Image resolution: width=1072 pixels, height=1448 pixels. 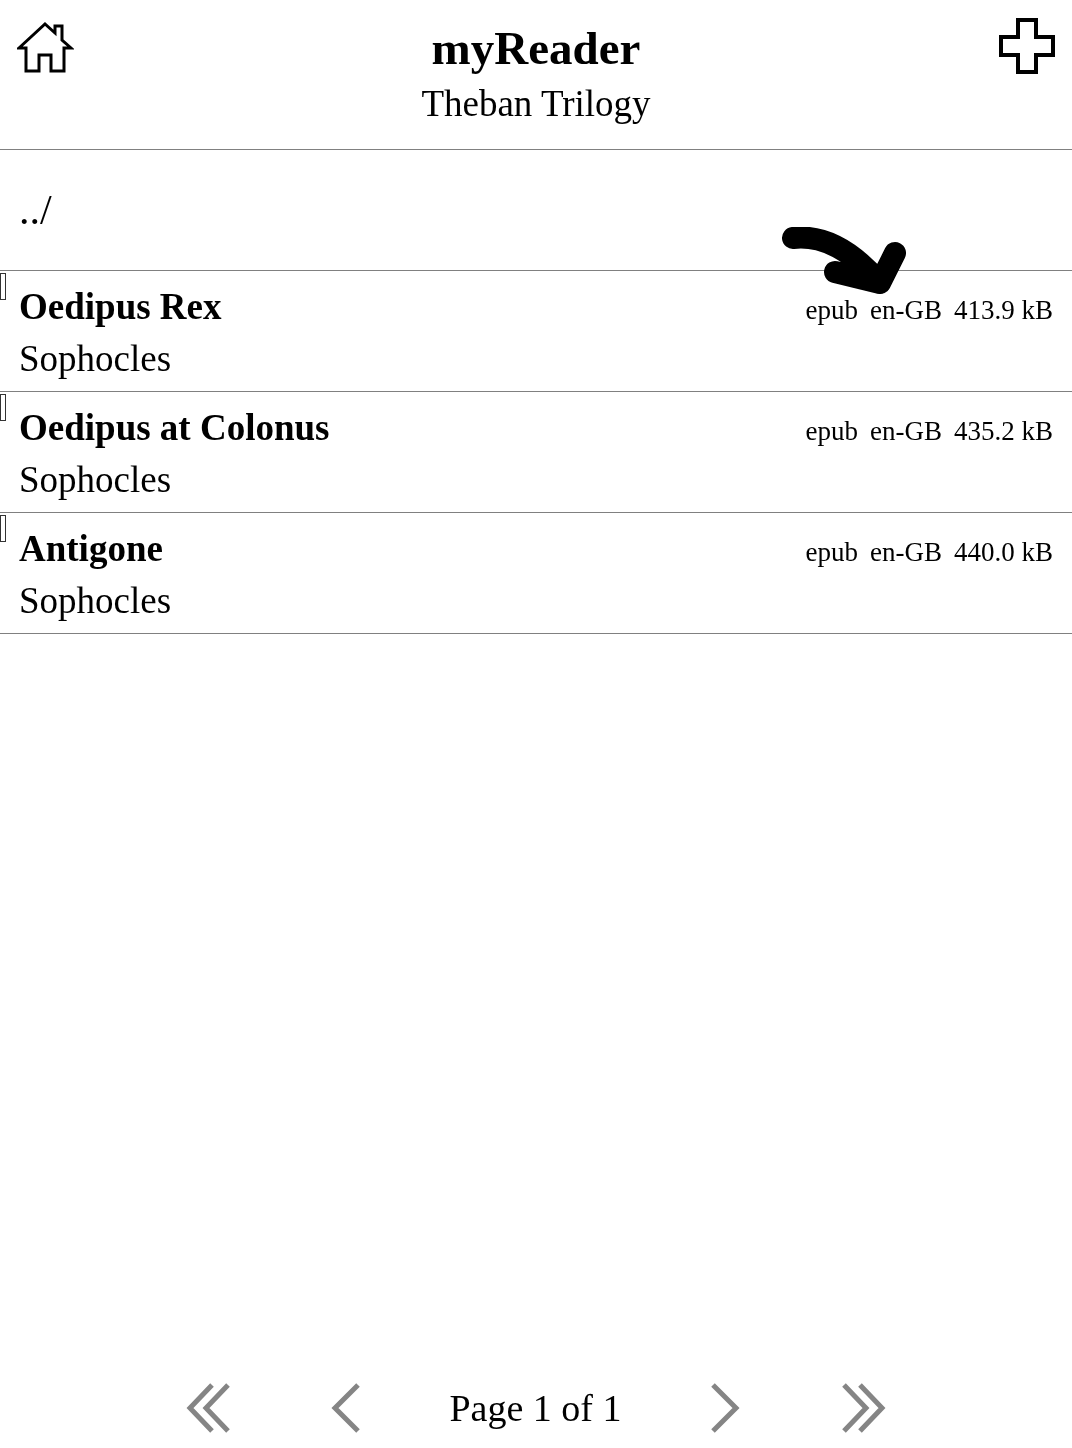 What do you see at coordinates (45, 47) in the screenshot?
I see `home-icon` at bounding box center [45, 47].